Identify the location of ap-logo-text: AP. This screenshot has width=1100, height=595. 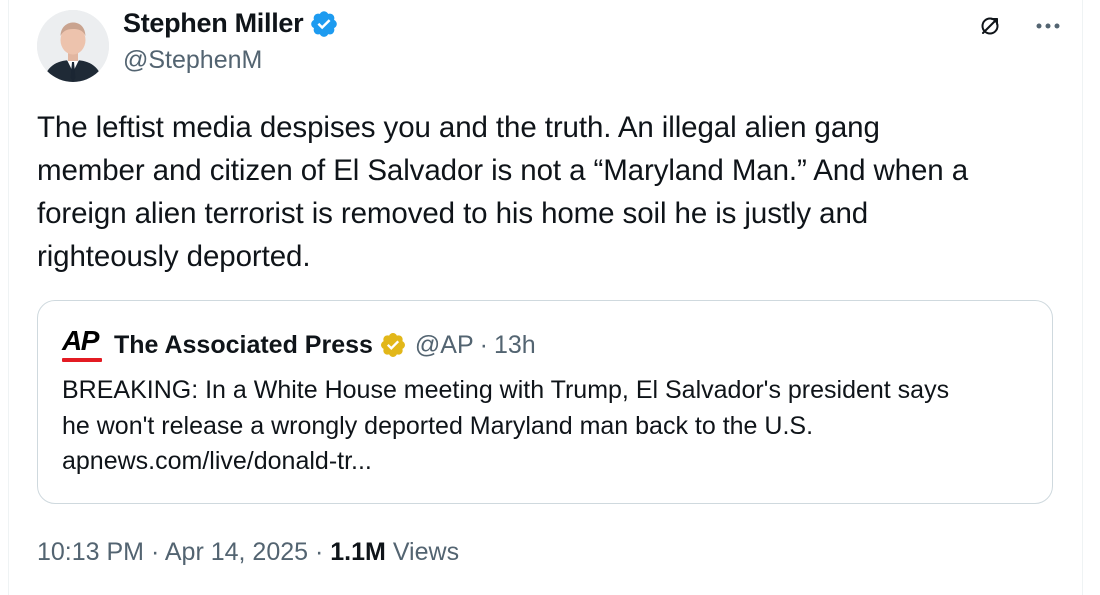
(80, 340).